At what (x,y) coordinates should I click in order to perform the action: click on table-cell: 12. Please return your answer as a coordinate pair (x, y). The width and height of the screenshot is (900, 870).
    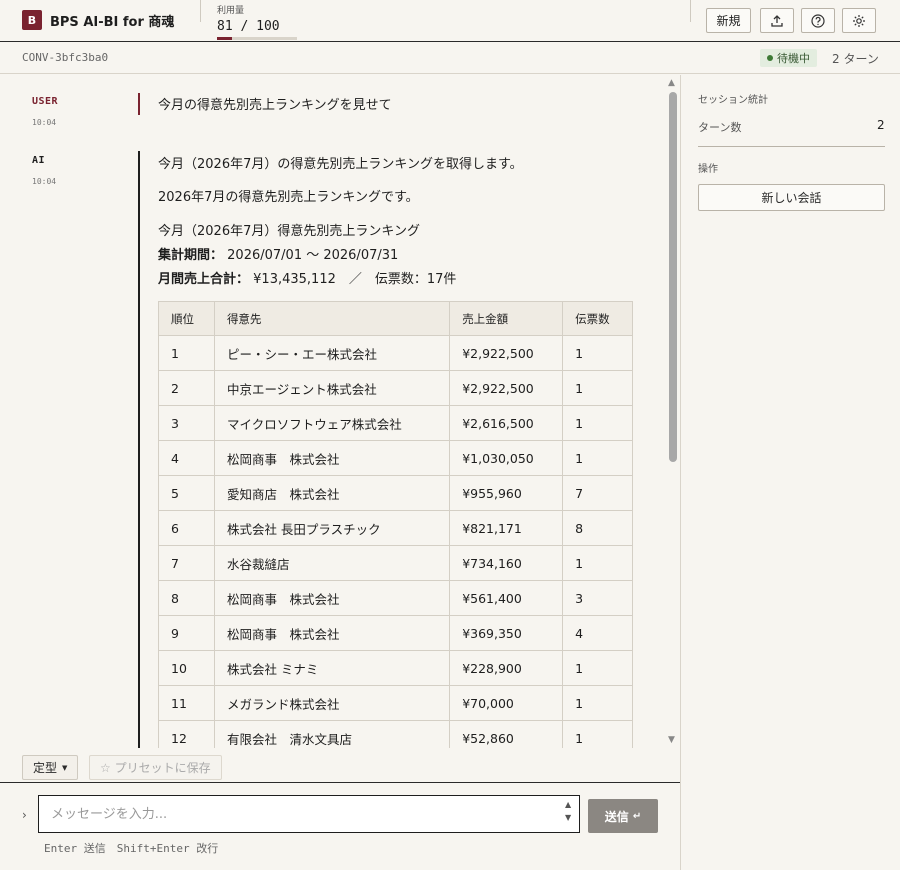
    Looking at the image, I should click on (186, 734).